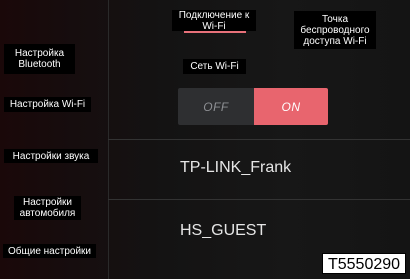 This screenshot has height=279, width=410. Describe the element at coordinates (291, 106) in the screenshot. I see `toggle-on-option: ON` at that location.